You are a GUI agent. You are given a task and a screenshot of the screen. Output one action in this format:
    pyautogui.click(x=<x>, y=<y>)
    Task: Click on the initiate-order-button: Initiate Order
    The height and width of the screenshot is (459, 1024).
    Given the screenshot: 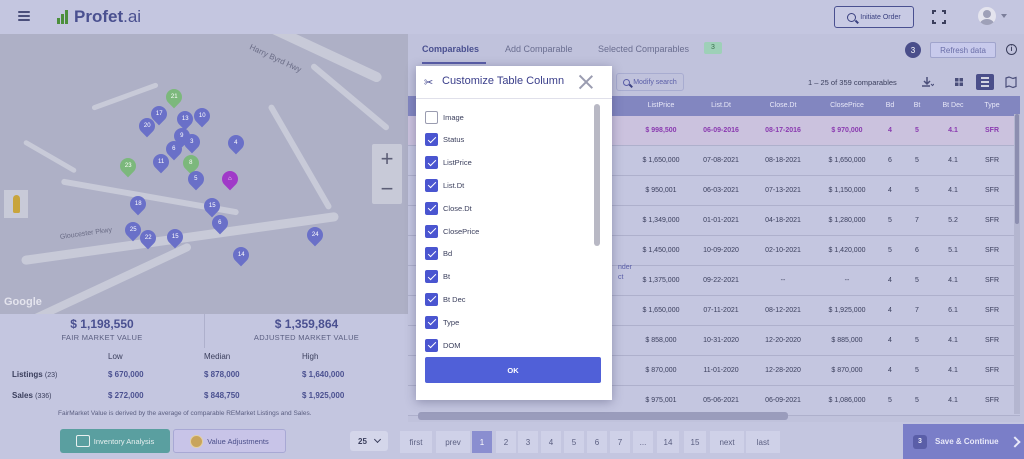 What is the action you would take?
    pyautogui.click(x=874, y=17)
    